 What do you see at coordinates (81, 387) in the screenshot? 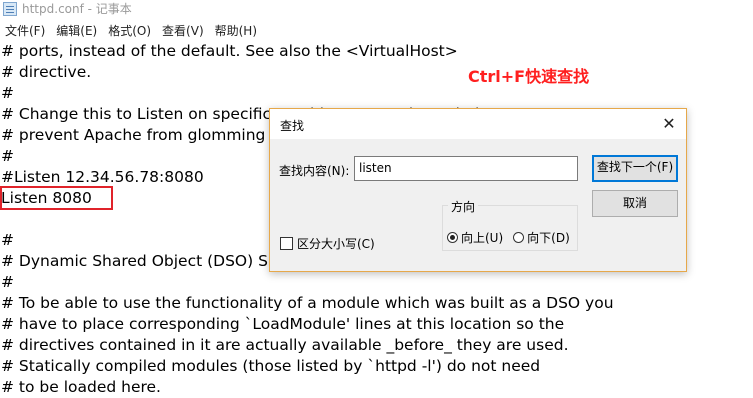
I see `editor-line: # to be loaded here.` at bounding box center [81, 387].